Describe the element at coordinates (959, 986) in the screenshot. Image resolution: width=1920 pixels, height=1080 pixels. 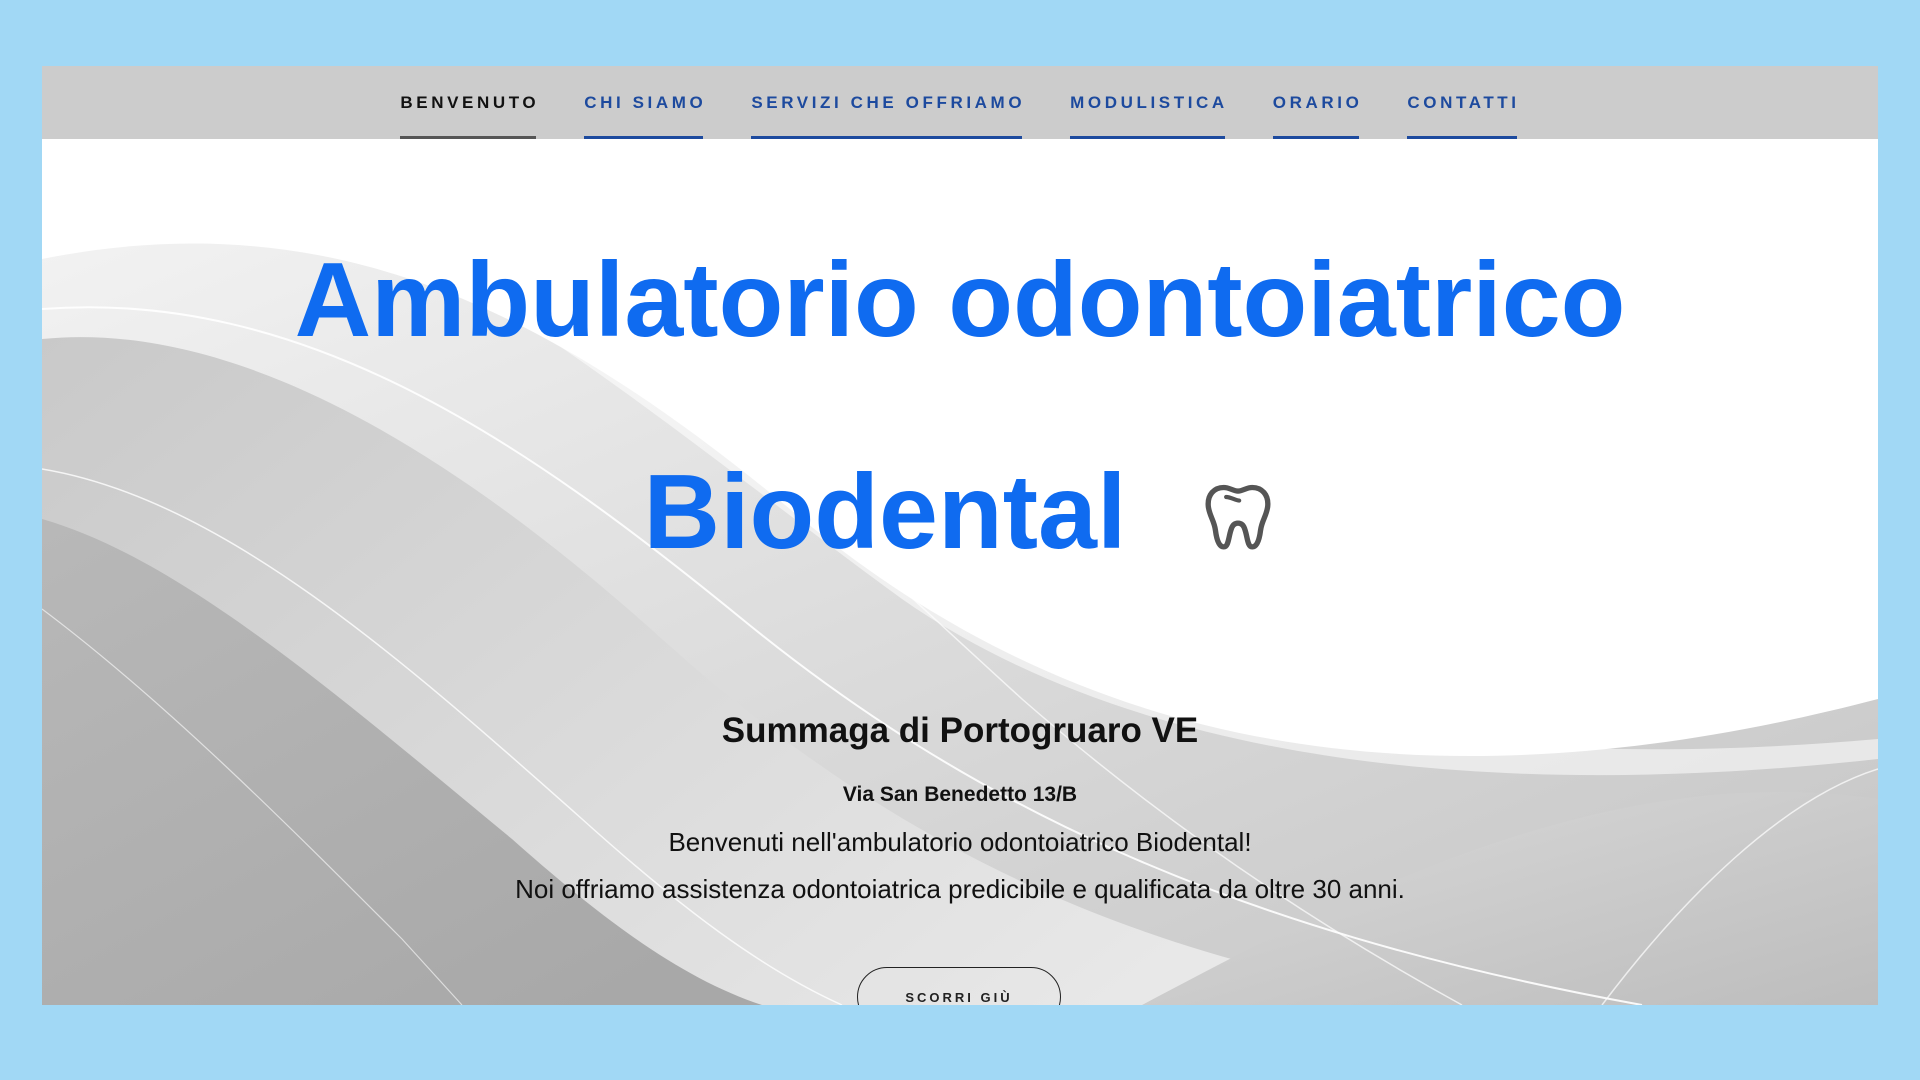
I see `scroll-down-button: SCORRI GIÙ` at that location.